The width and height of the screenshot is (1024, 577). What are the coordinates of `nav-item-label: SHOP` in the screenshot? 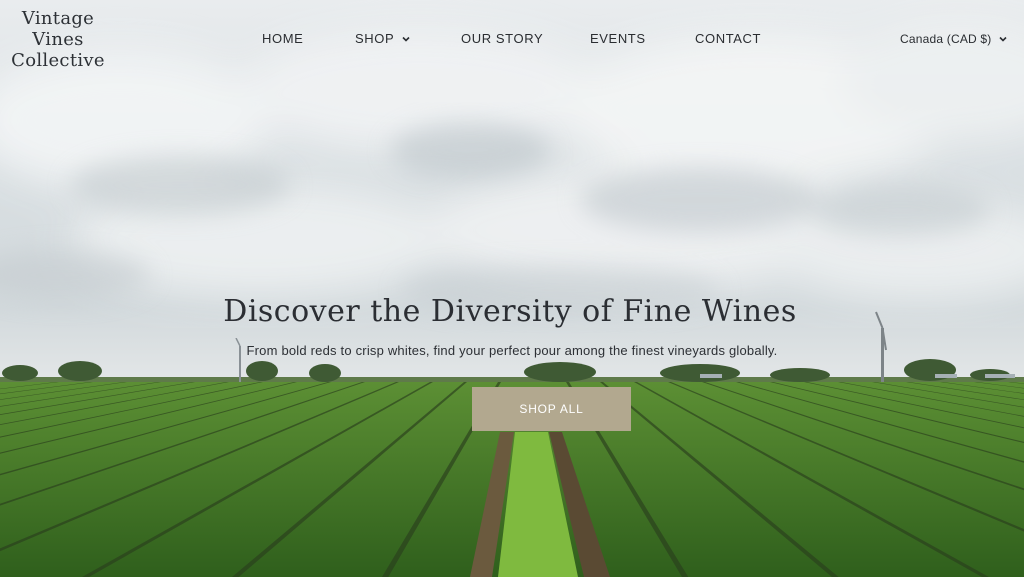 It's located at (375, 38).